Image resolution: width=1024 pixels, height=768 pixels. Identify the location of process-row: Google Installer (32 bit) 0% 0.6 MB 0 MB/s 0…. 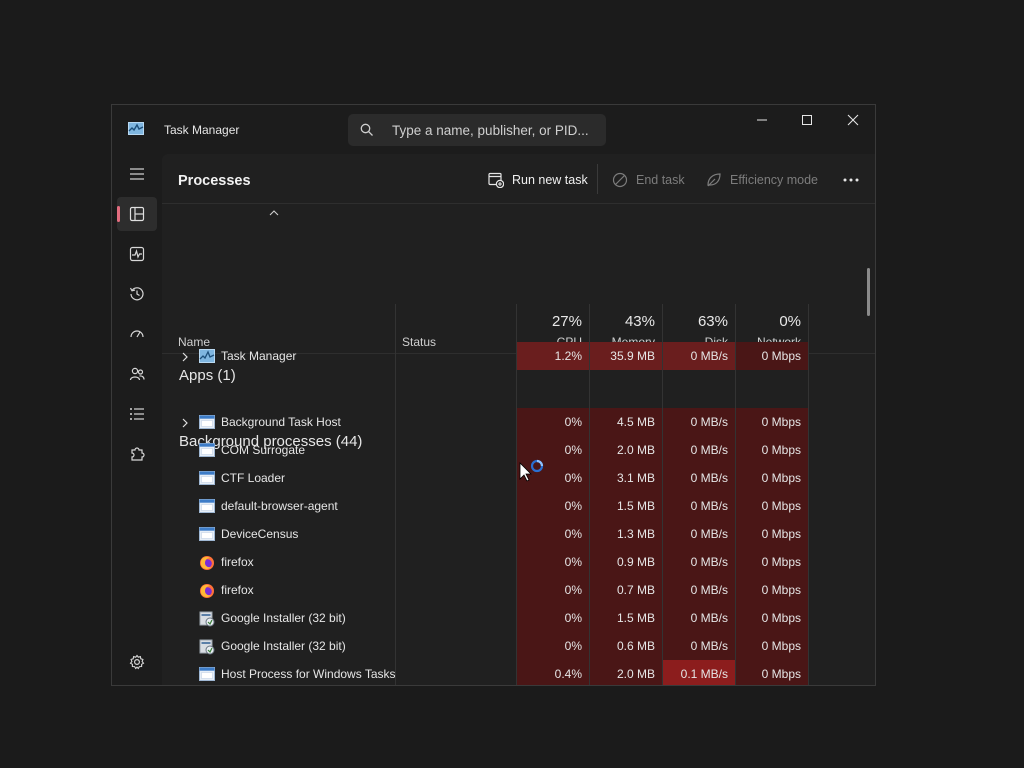
(518, 646).